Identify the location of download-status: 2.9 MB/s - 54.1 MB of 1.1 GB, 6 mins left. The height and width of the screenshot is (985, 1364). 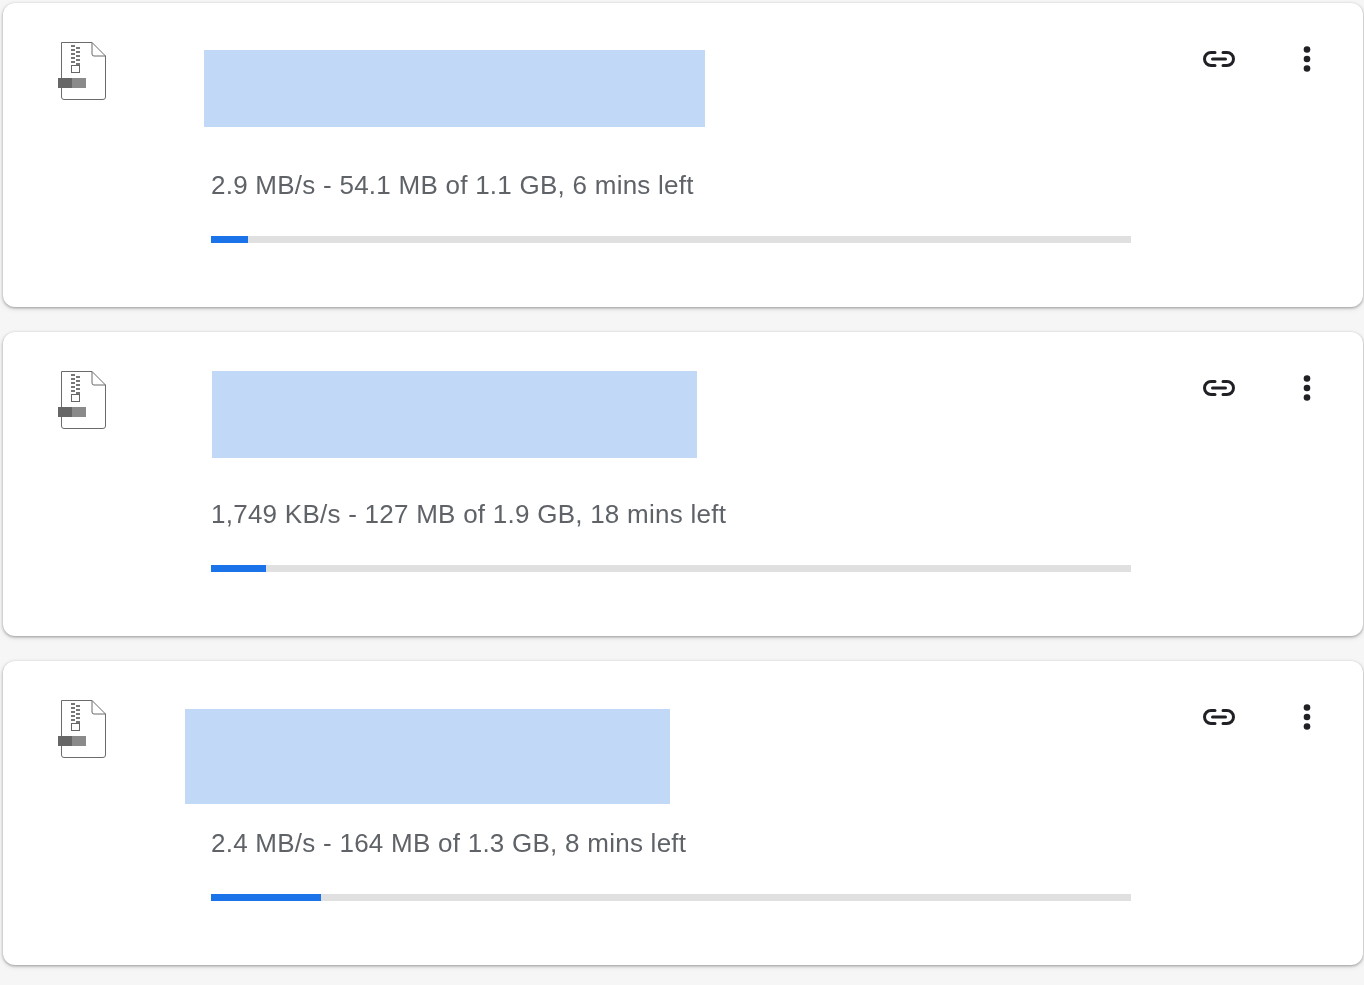
(452, 185).